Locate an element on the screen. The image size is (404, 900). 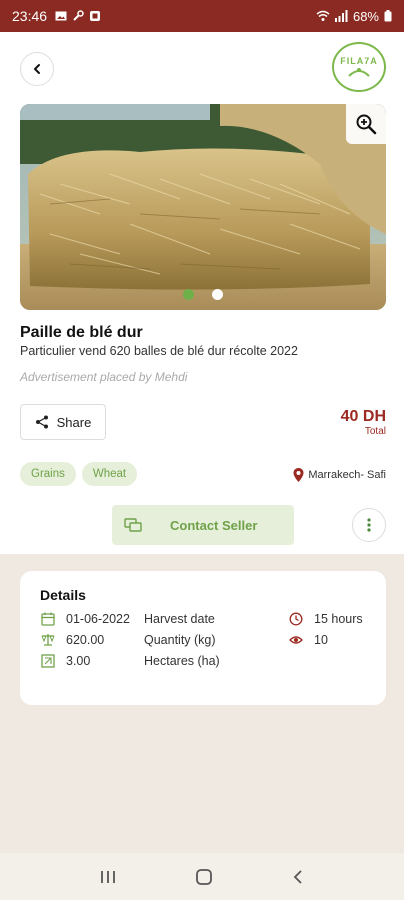
detail-label: Hectares (ha) is located at coordinates (182, 661).